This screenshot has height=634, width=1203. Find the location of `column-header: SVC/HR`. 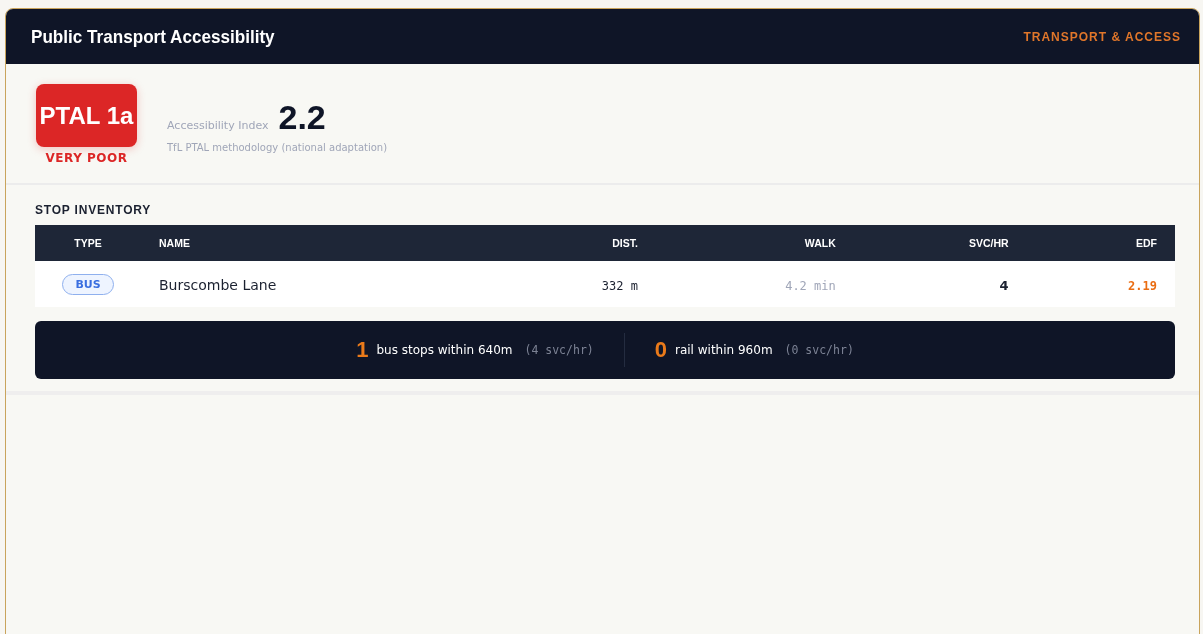

column-header: SVC/HR is located at coordinates (988, 243).